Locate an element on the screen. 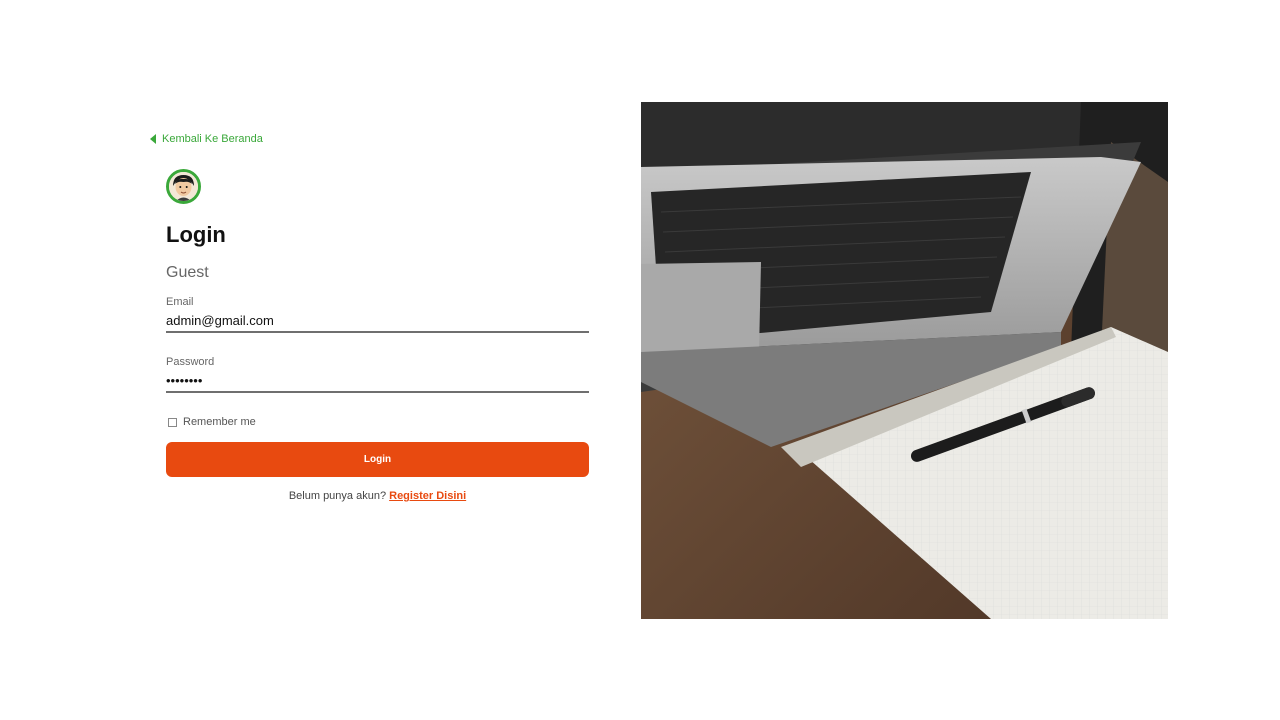 The image size is (1280, 720). email-field-group: Email is located at coordinates (377, 314).